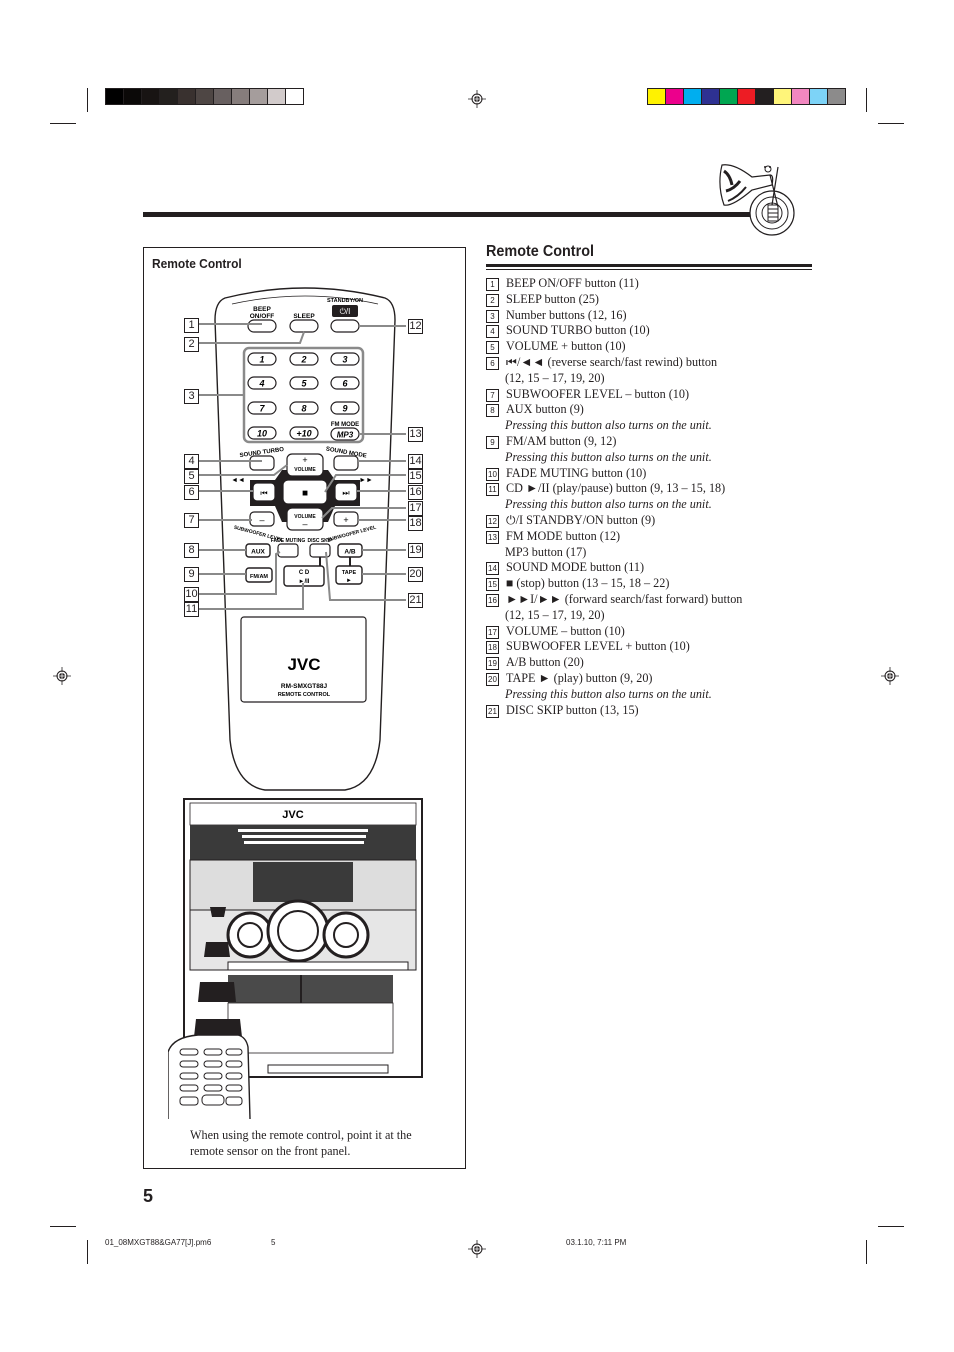 Image resolution: width=954 pixels, height=1352 pixels. Describe the element at coordinates (649, 265) in the screenshot. I see `title-rule` at that location.